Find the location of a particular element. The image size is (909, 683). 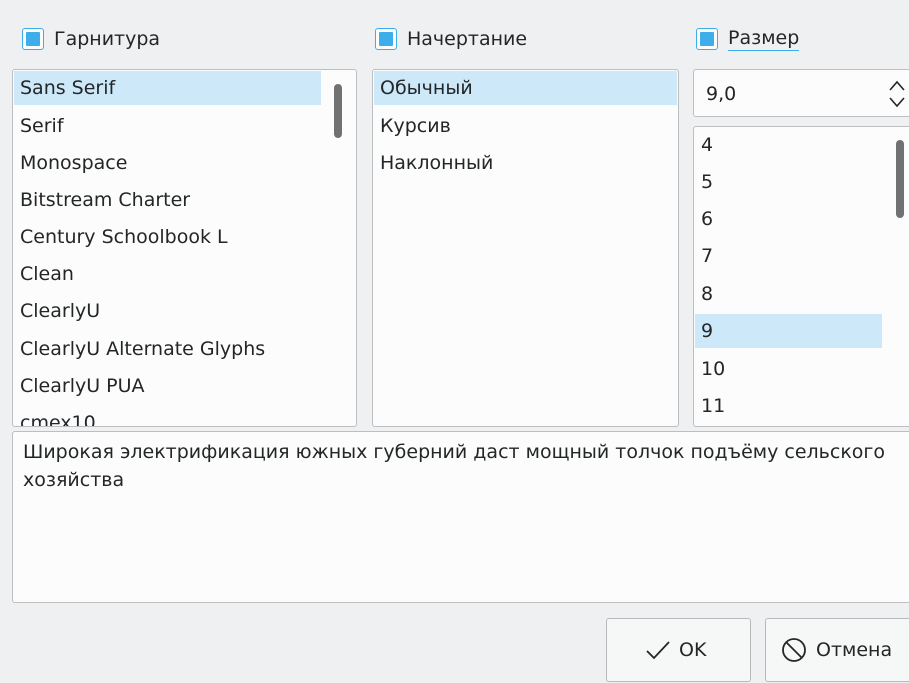

family-checkbox-label: Гарнитура is located at coordinates (107, 39).